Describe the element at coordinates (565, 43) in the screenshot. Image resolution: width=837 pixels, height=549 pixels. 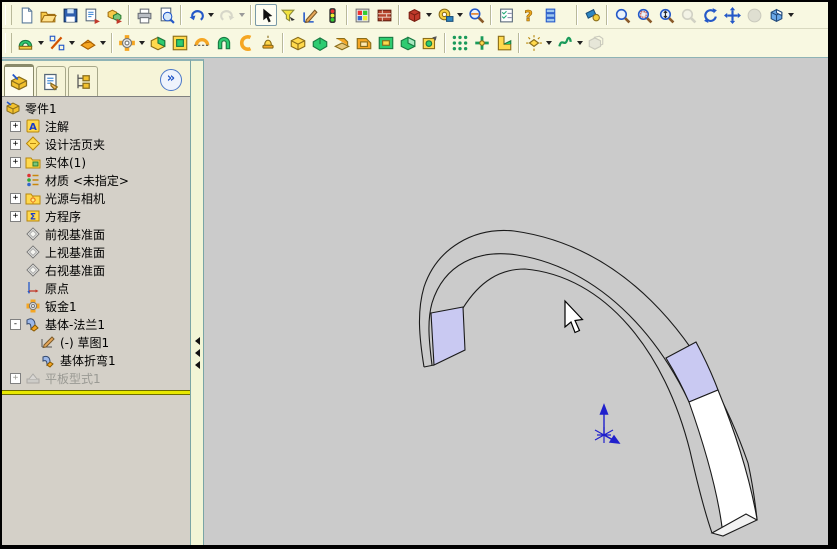
I see `rip-icon` at that location.